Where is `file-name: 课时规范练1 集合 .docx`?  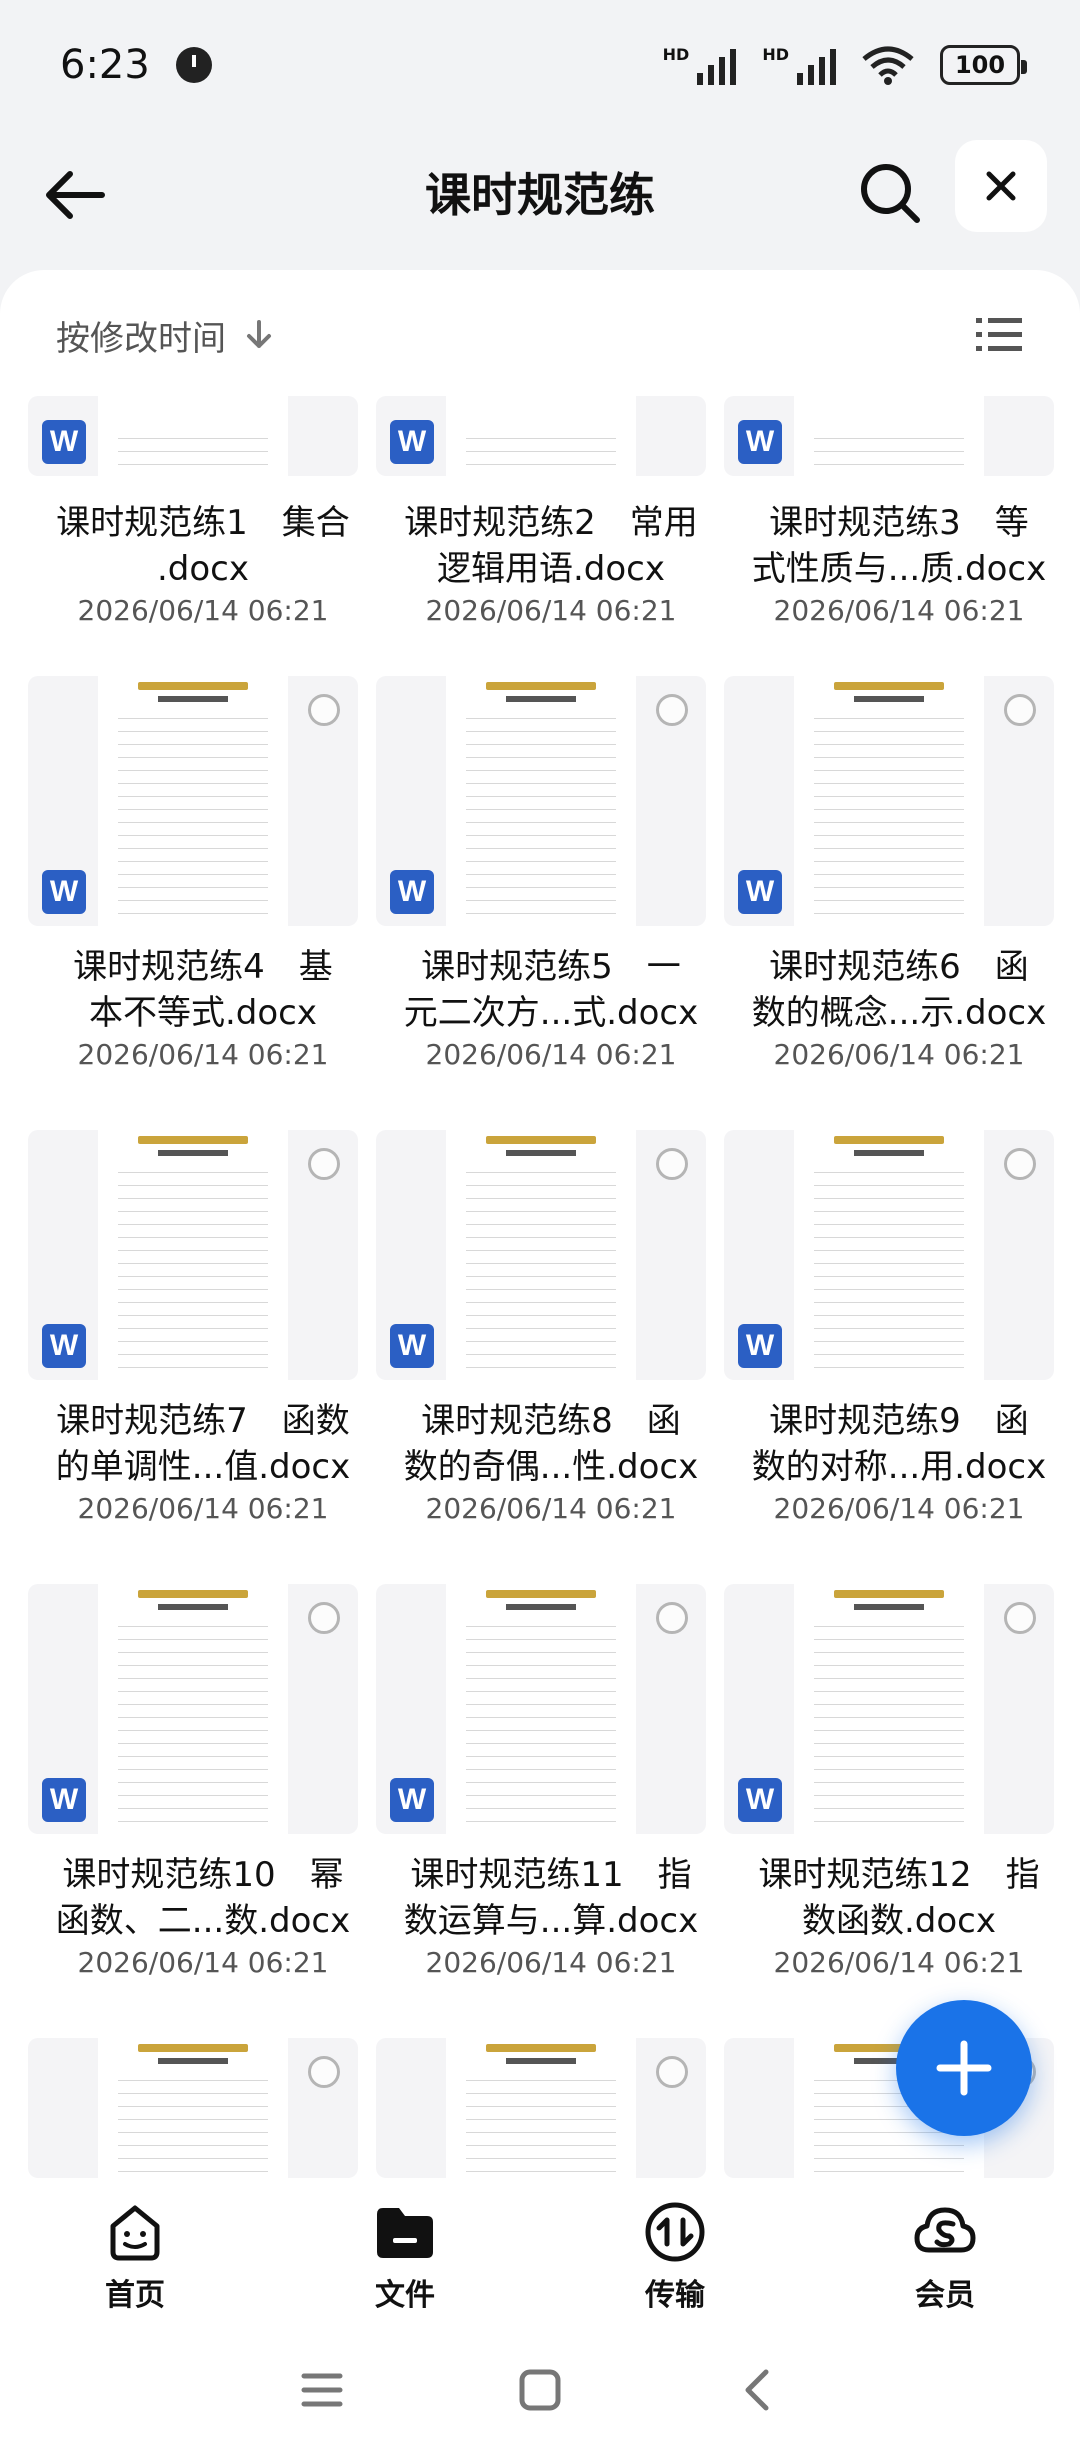
file-name: 课时规范练1 集合 .docx is located at coordinates (203, 546).